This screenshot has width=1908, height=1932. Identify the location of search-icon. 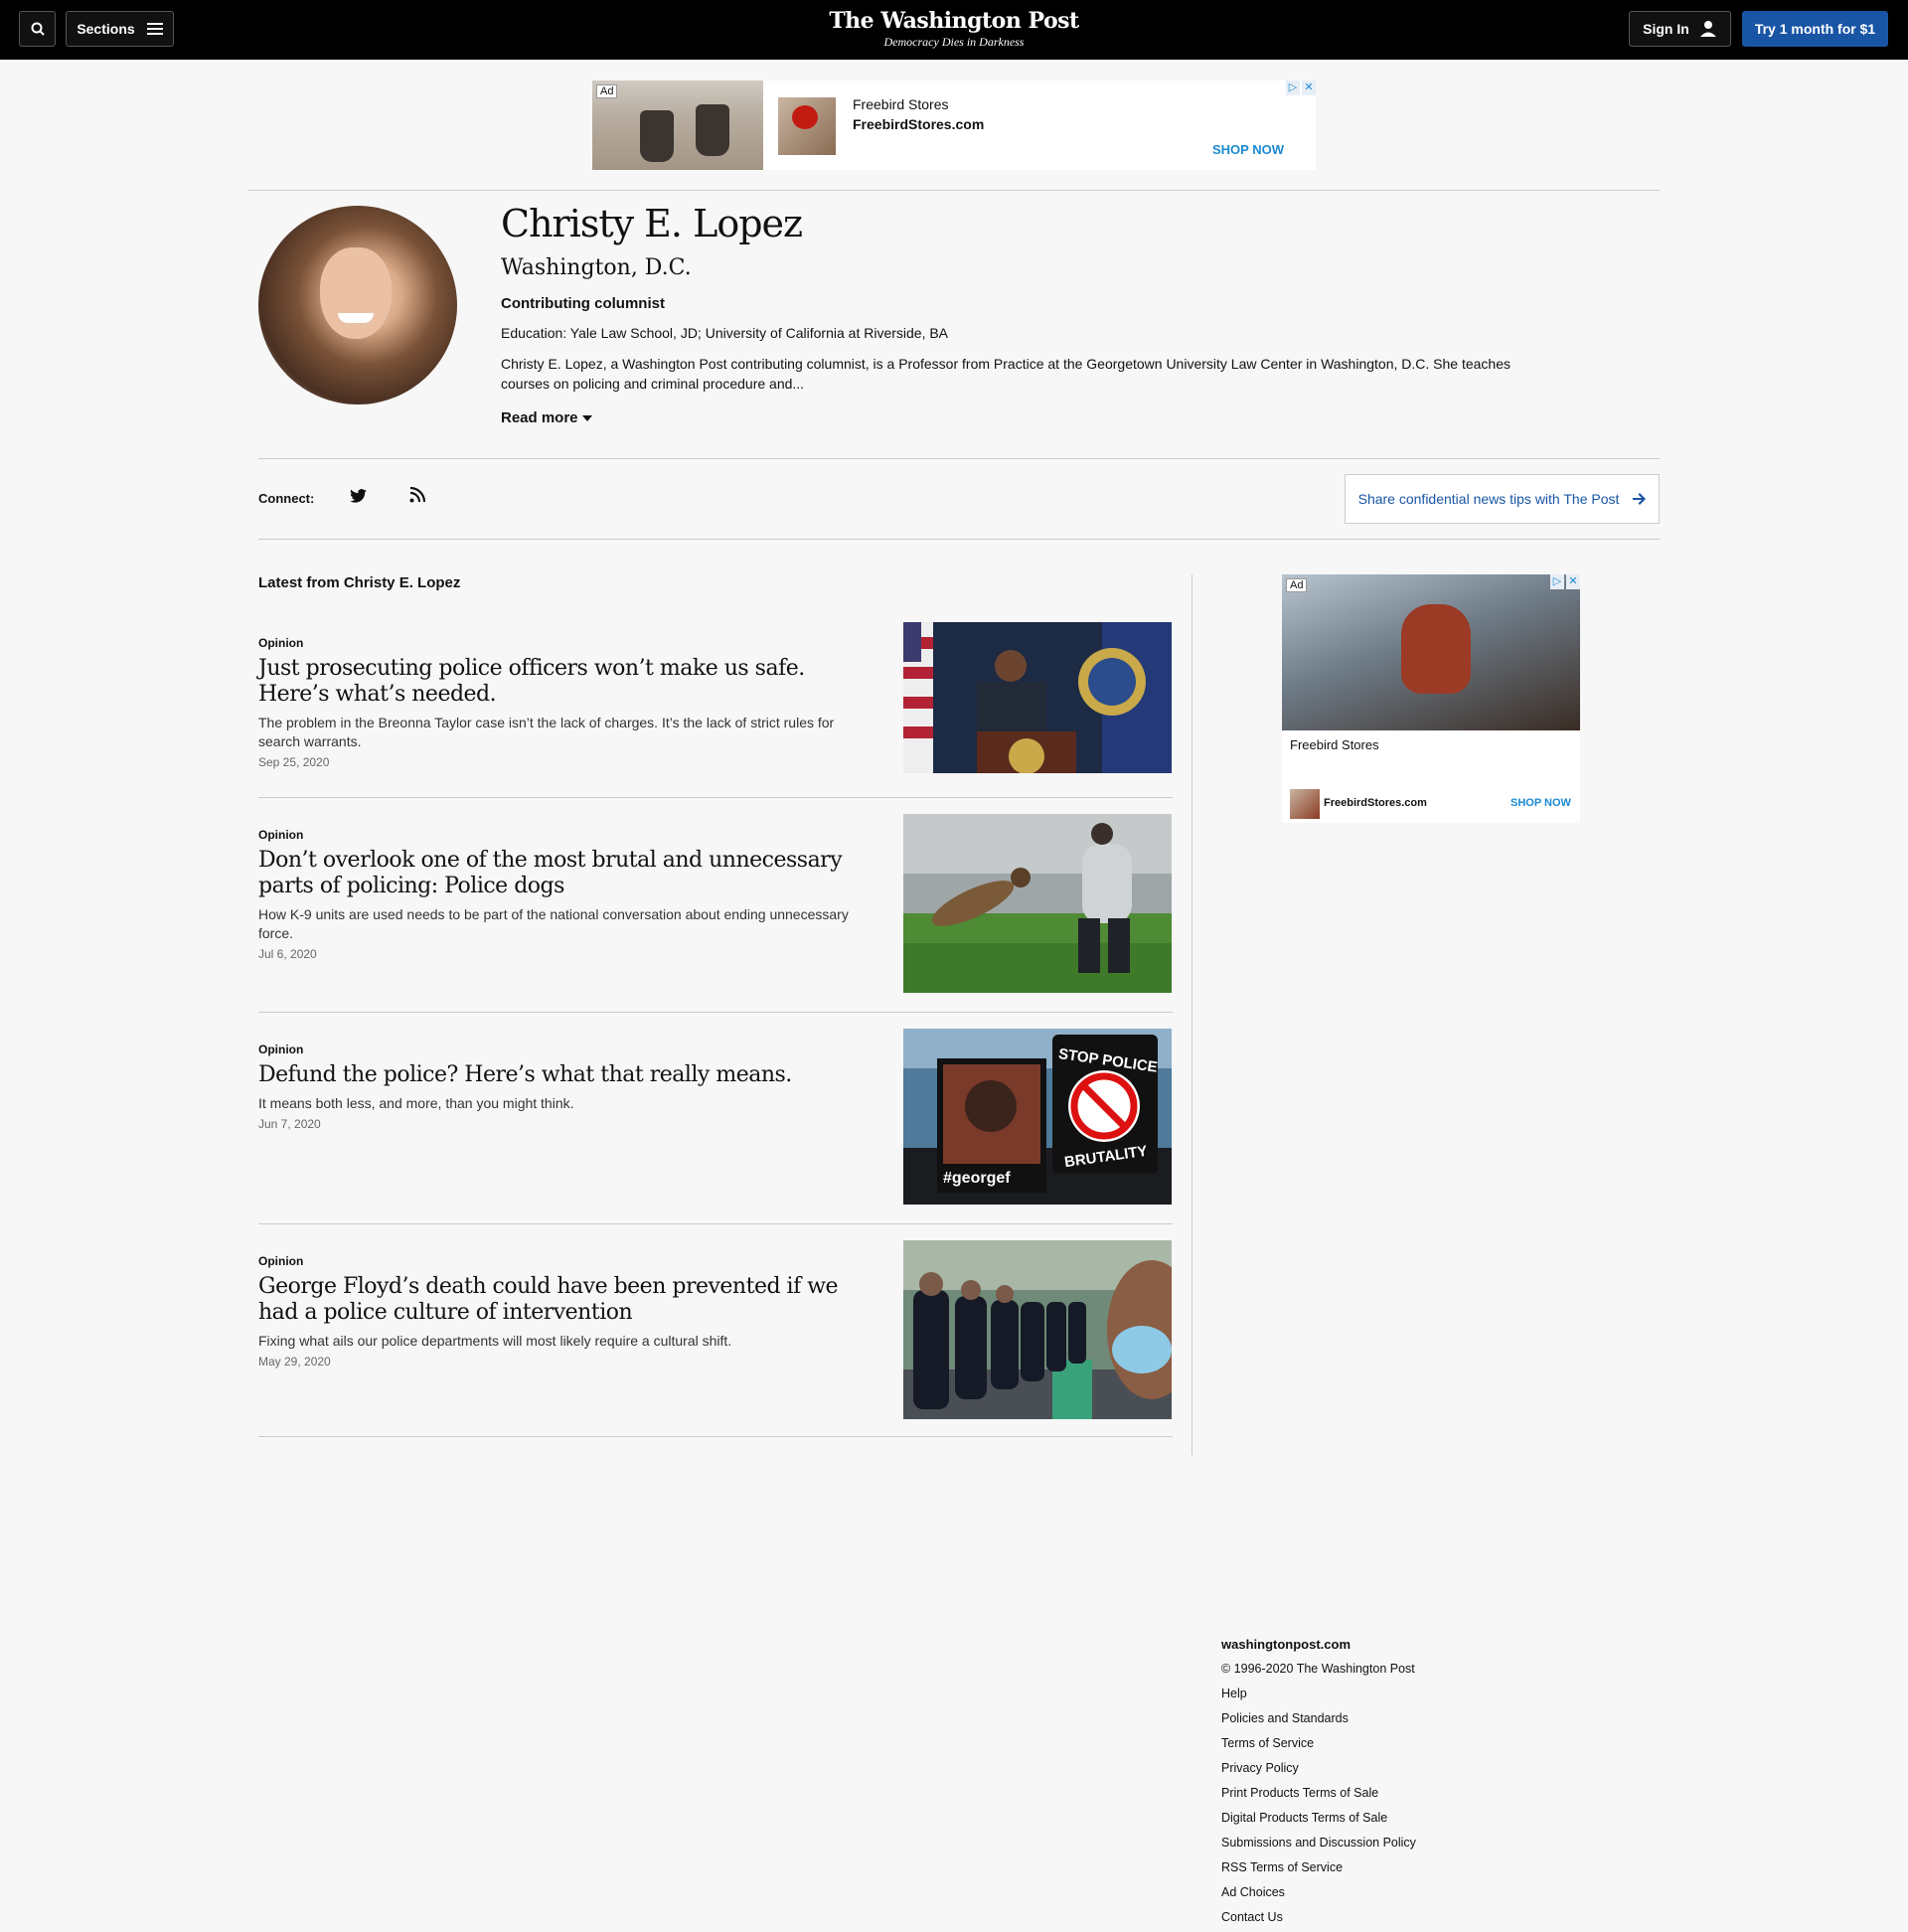
(38, 29).